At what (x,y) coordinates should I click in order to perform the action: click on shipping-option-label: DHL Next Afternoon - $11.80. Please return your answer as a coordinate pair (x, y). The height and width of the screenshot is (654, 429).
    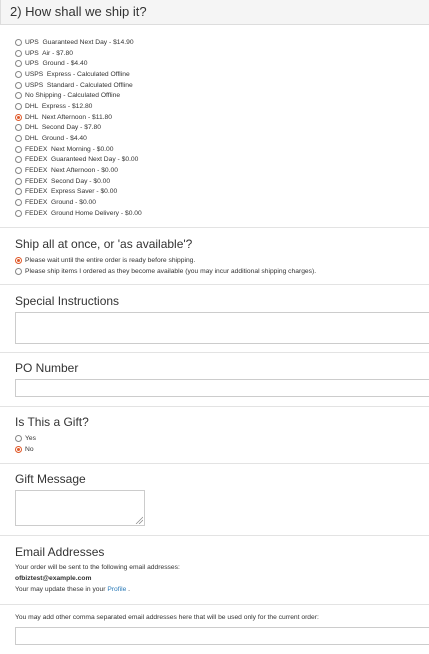
    Looking at the image, I should click on (68, 117).